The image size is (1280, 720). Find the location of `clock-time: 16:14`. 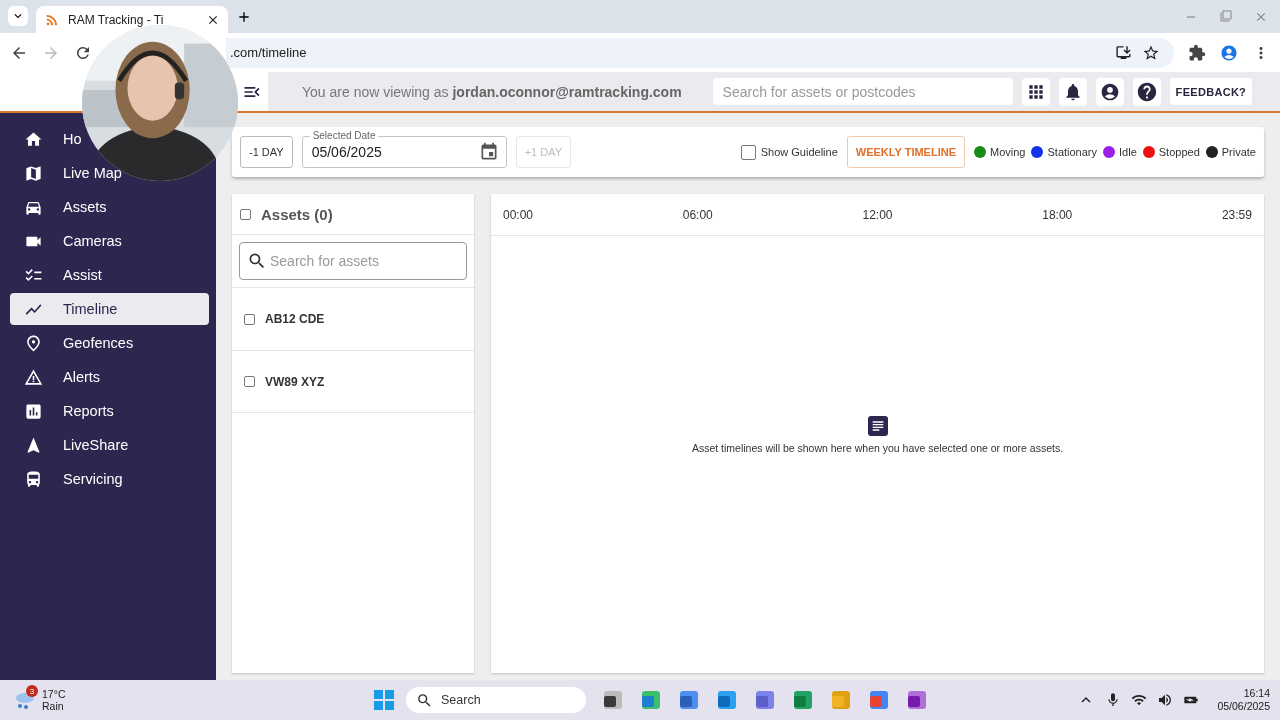

clock-time: 16:14 is located at coordinates (1256, 693).